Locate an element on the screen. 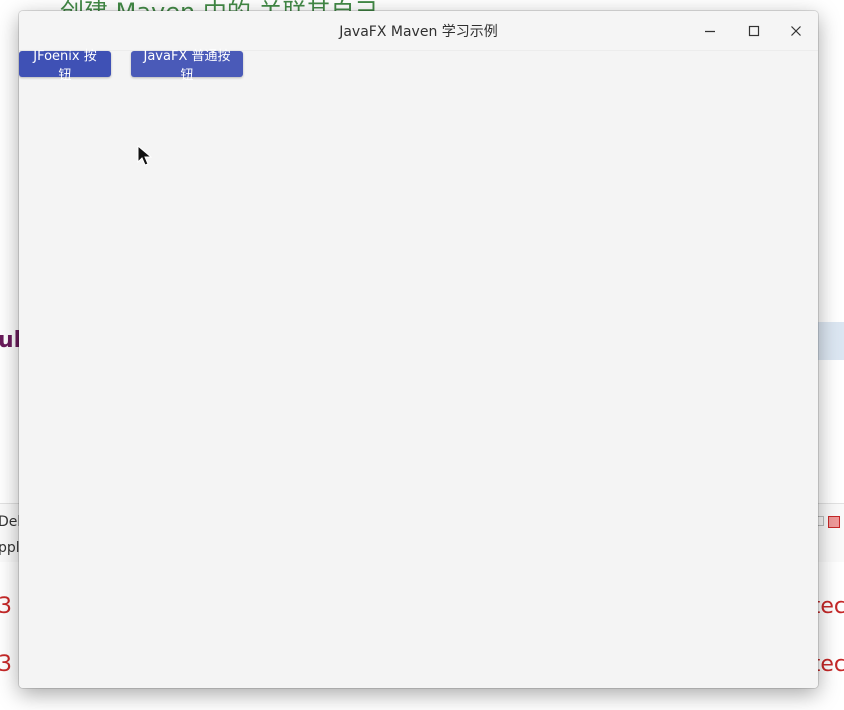 The width and height of the screenshot is (844, 710). close-icon is located at coordinates (796, 30).